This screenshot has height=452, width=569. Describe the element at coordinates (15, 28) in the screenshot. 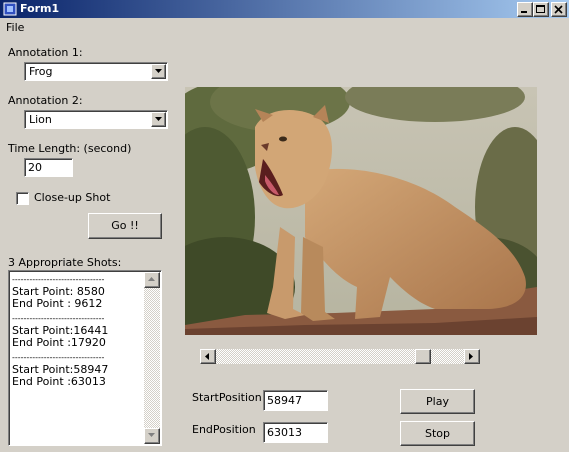

I see `menu-file: File` at that location.